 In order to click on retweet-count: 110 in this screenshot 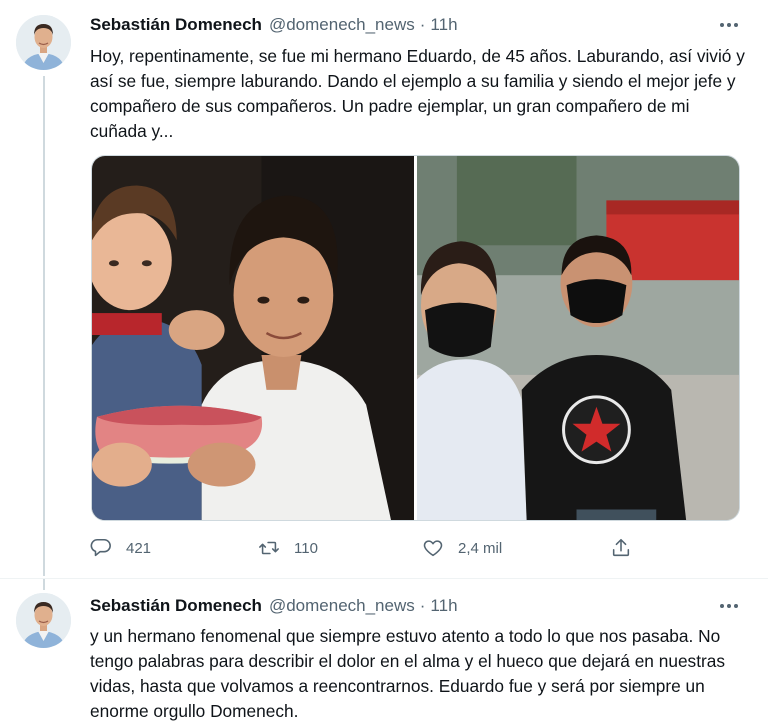, I will do `click(306, 548)`.